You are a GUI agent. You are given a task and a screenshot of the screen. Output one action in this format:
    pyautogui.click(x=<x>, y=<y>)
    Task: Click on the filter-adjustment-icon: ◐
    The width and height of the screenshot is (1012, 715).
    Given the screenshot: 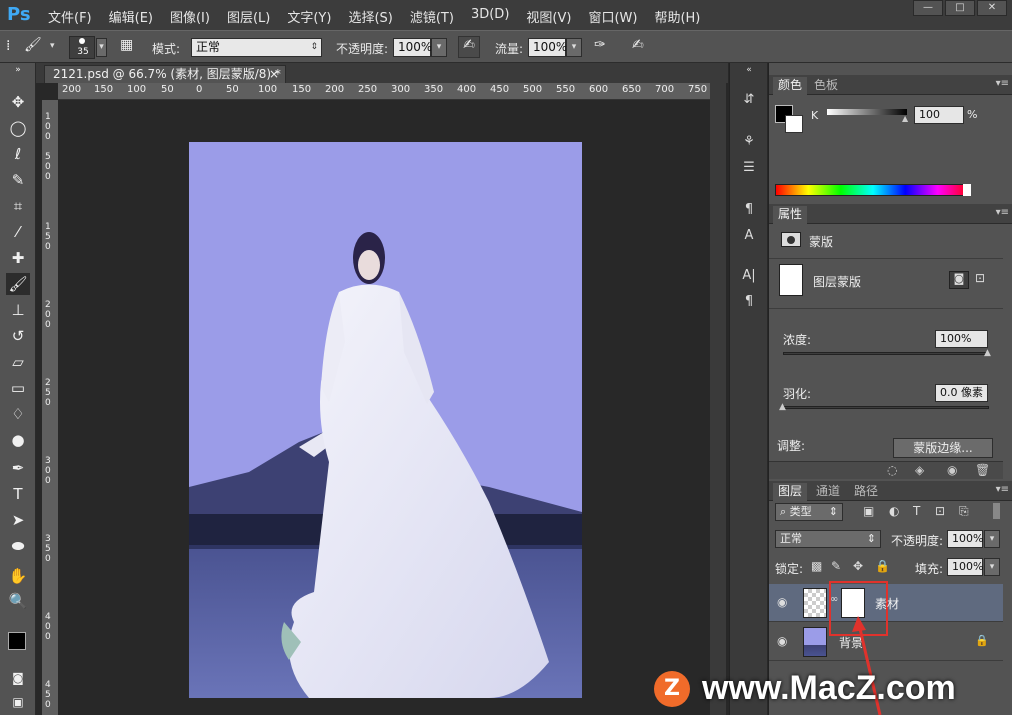 What is the action you would take?
    pyautogui.click(x=894, y=511)
    